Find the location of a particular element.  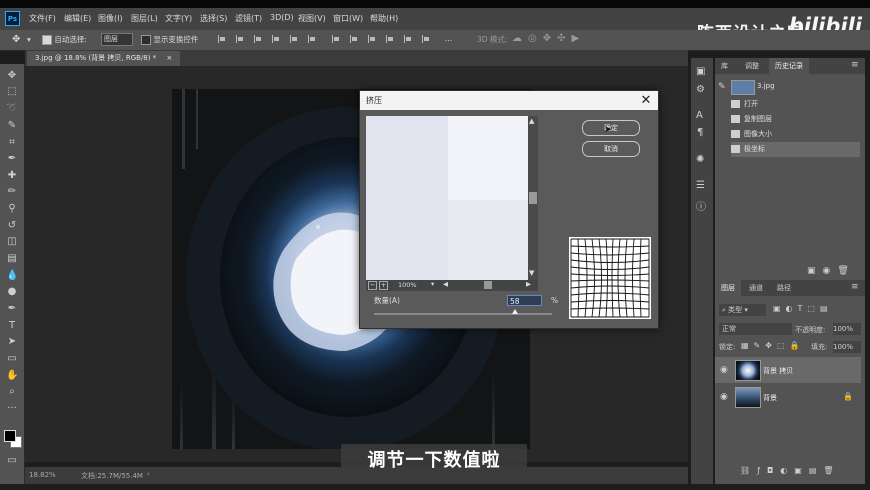

gradient-tool-icon: ▤ is located at coordinates (12, 259).